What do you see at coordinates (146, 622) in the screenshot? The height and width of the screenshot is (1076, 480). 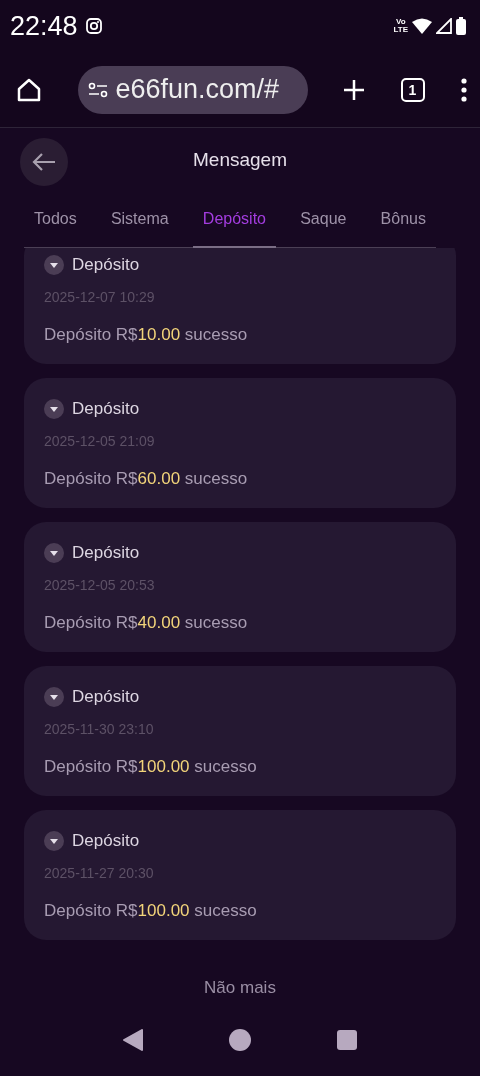 I see `message-text: Depósito R$40.00 sucesso` at bounding box center [146, 622].